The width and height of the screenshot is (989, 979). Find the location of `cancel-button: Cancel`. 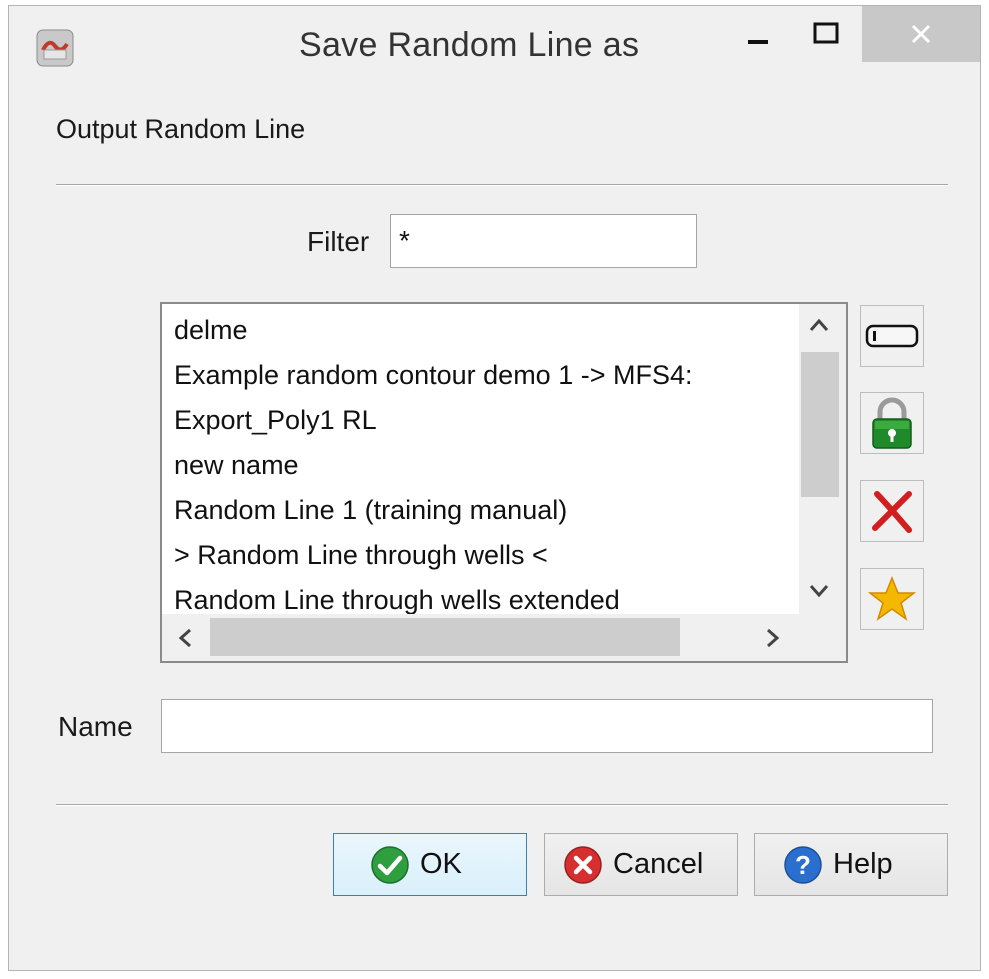

cancel-button: Cancel is located at coordinates (641, 864).